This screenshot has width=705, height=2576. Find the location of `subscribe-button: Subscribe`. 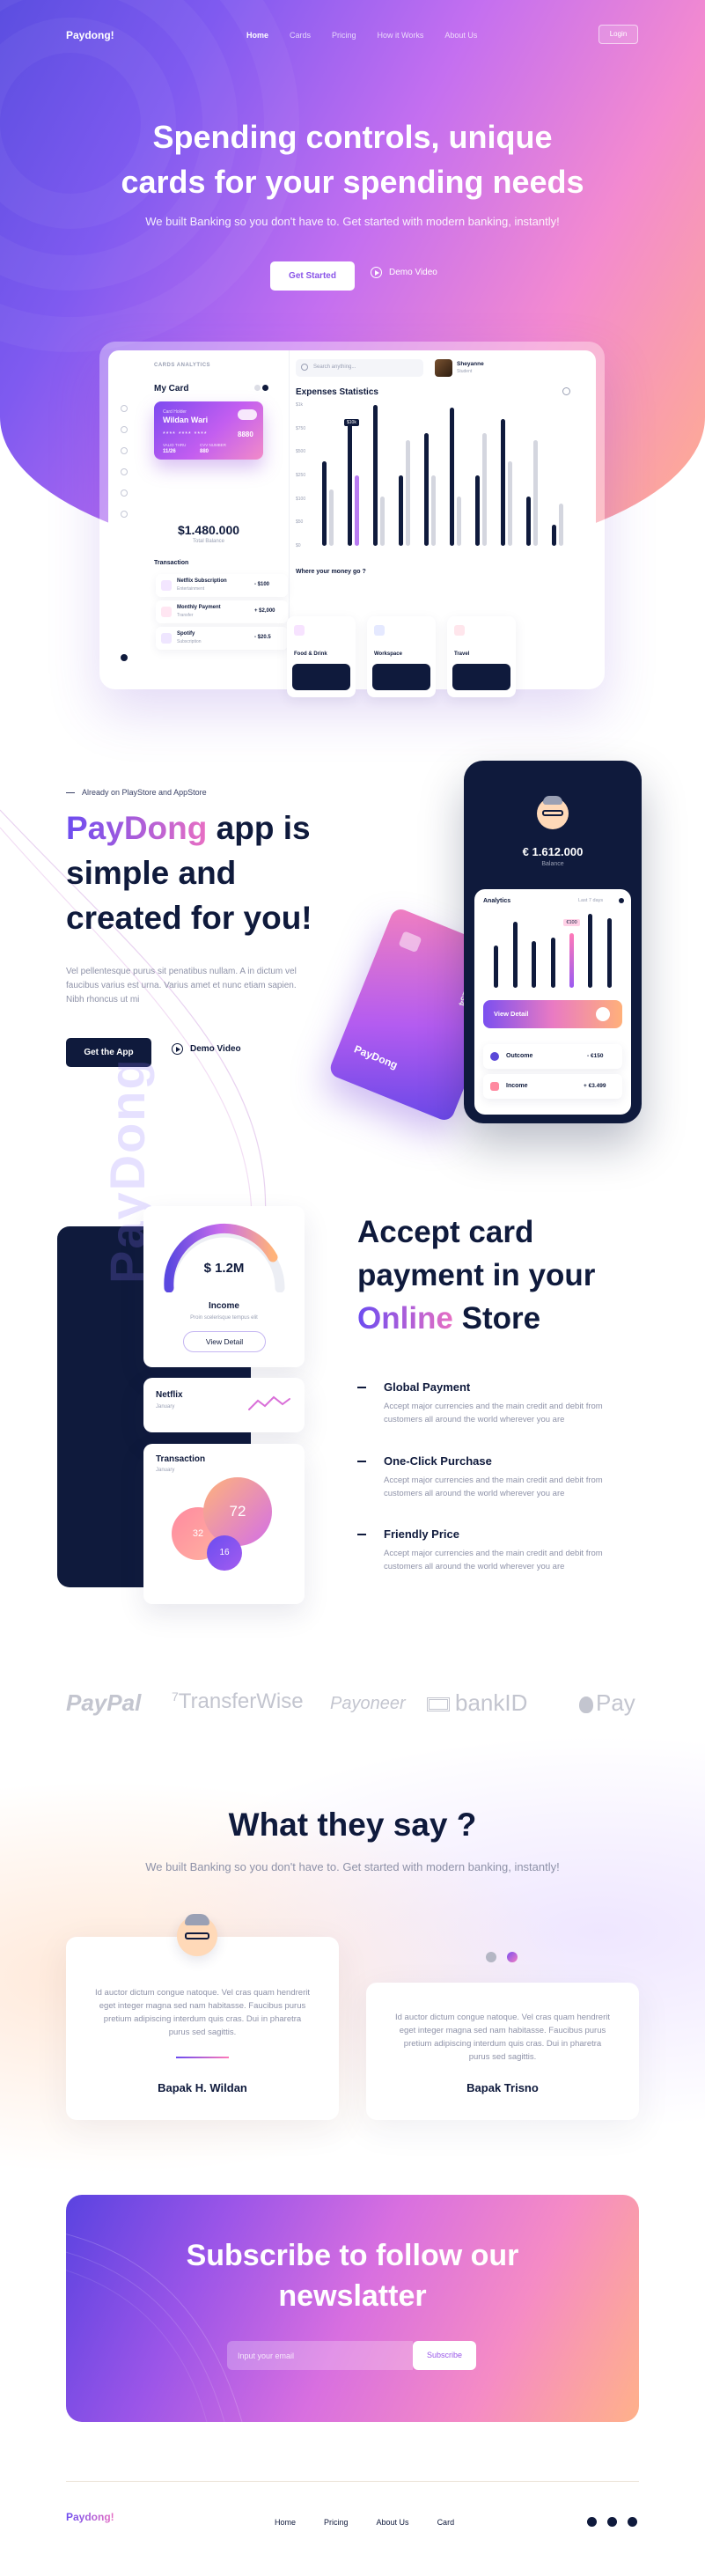

subscribe-button: Subscribe is located at coordinates (444, 2356).